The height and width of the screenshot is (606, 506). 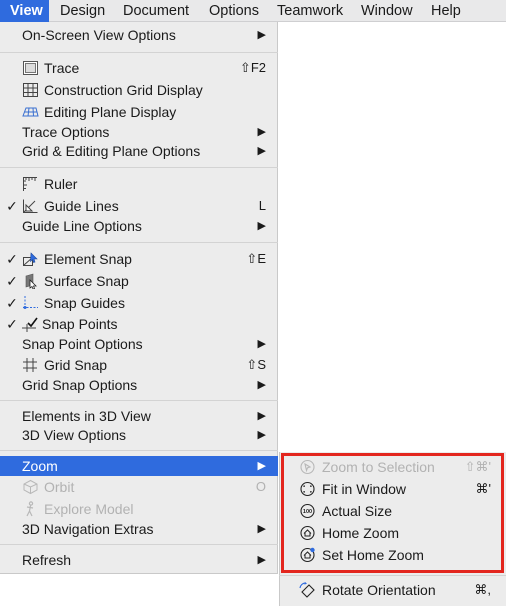 I want to click on menu-item-construction-grid-display: Construction Grid Display, so click(x=139, y=90).